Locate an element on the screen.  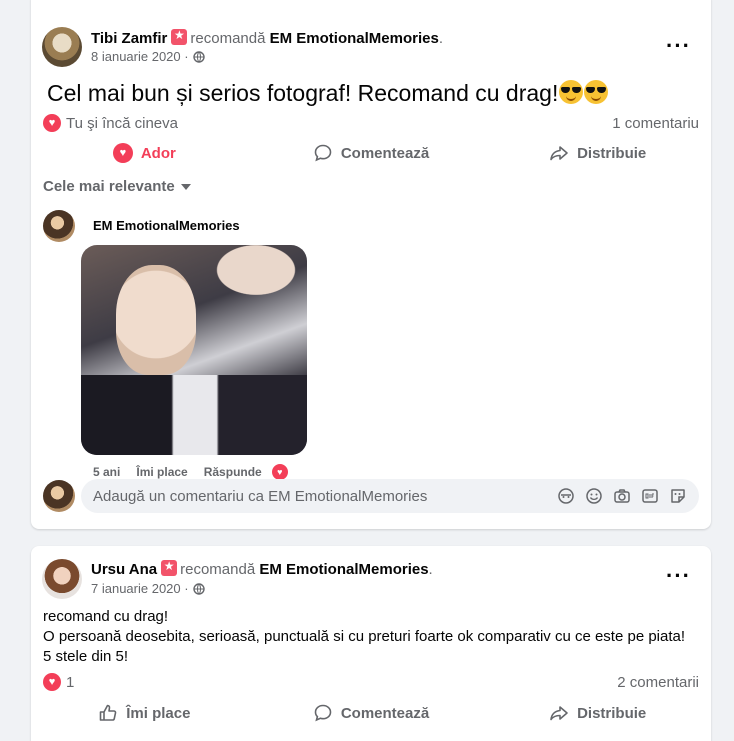
author-name: Tibi Zamfir is located at coordinates (129, 38).